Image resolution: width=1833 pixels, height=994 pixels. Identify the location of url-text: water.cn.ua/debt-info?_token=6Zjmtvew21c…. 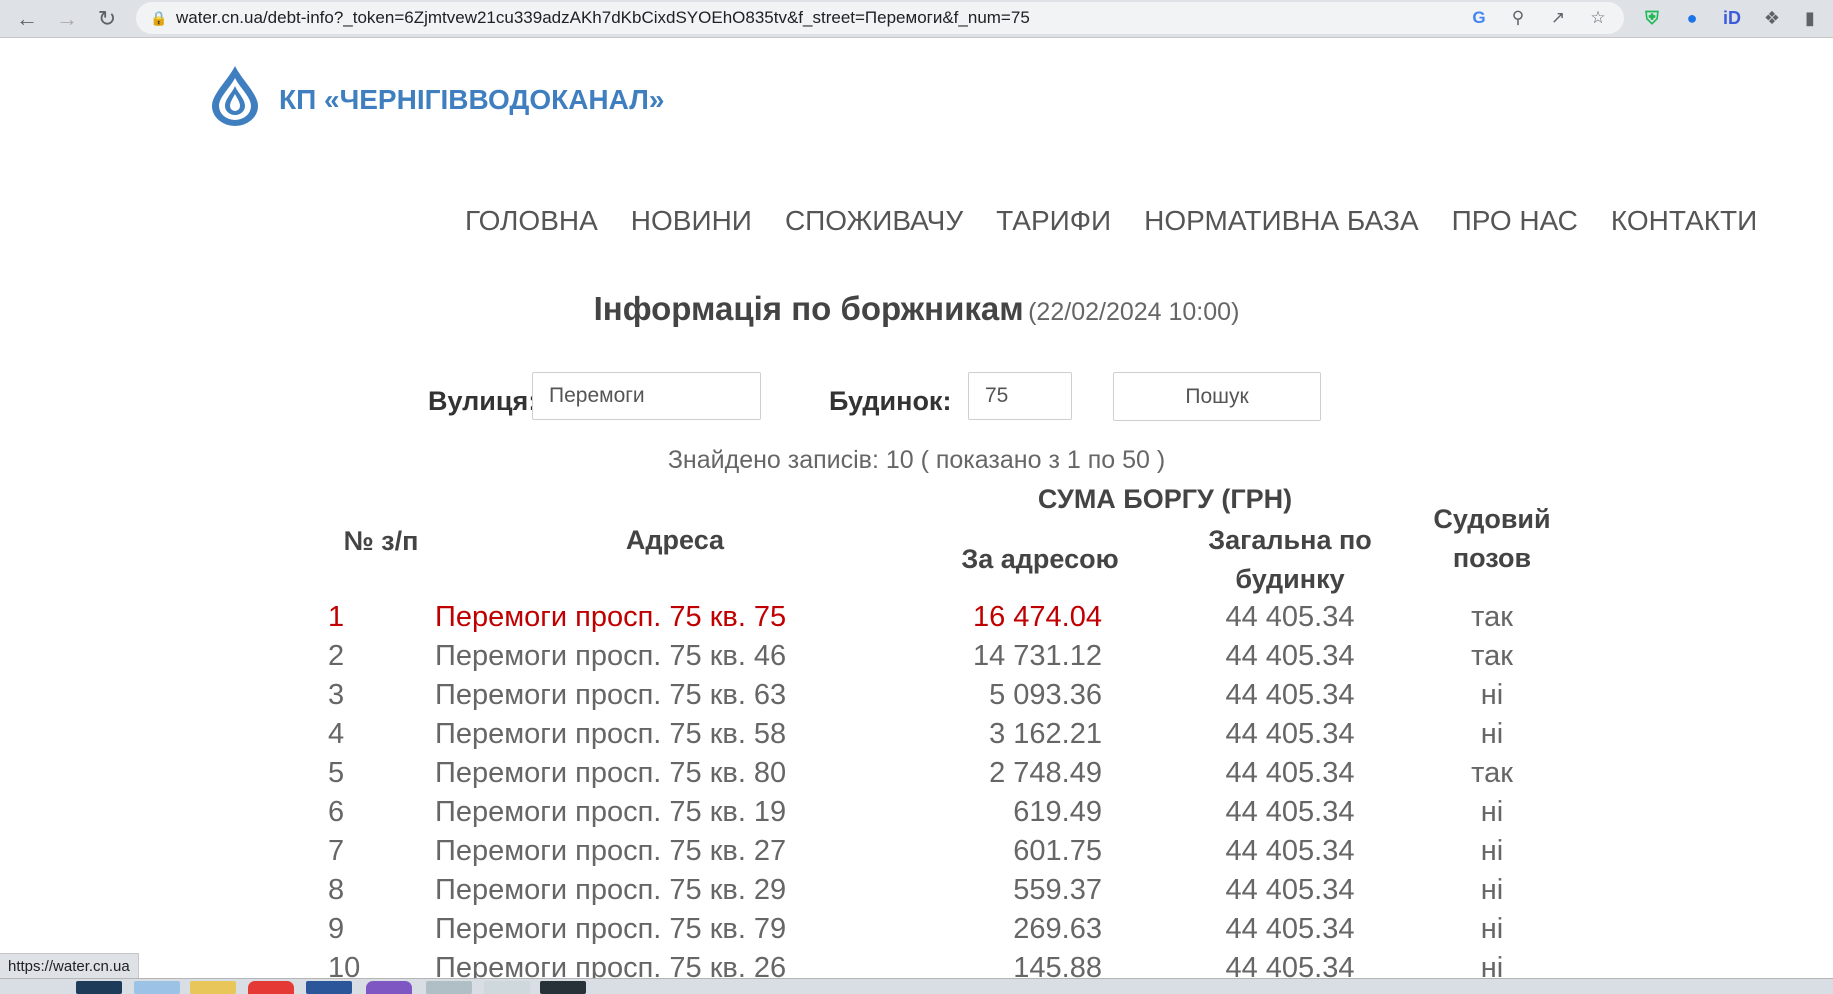
(603, 18).